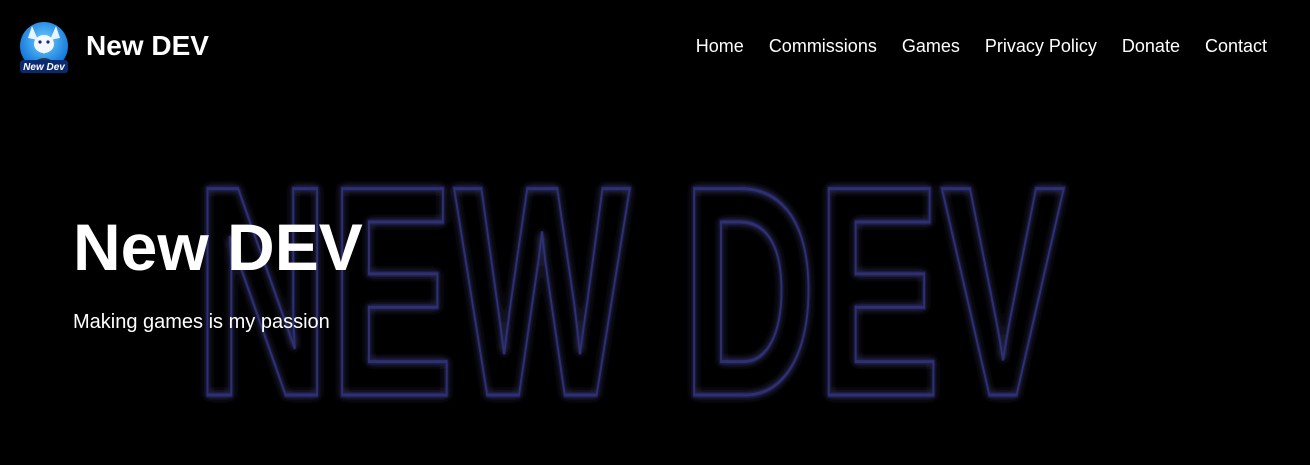 This screenshot has width=1310, height=465. Describe the element at coordinates (44, 67) in the screenshot. I see `logo-text: New Dev` at that location.